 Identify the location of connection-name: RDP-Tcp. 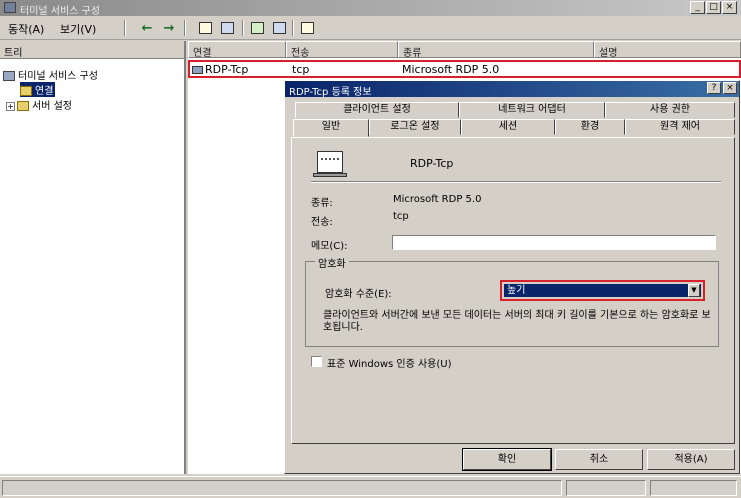
(432, 163).